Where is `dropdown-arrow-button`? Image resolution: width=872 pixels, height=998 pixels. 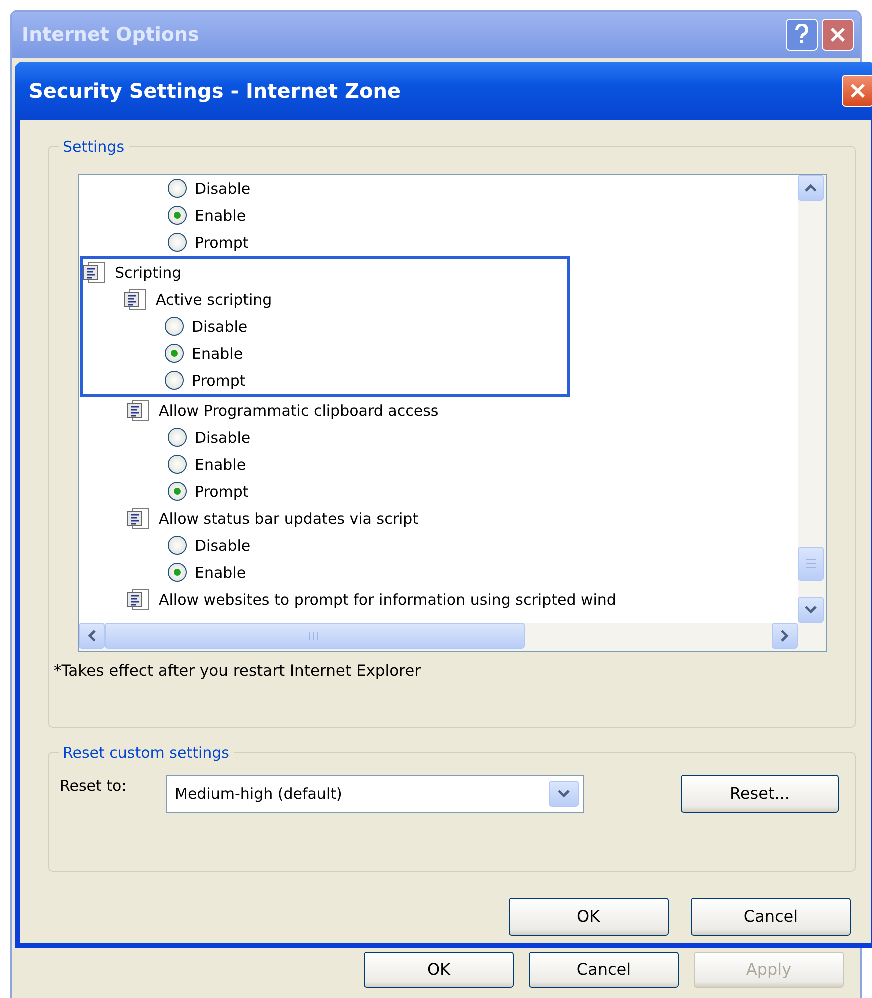 dropdown-arrow-button is located at coordinates (564, 794).